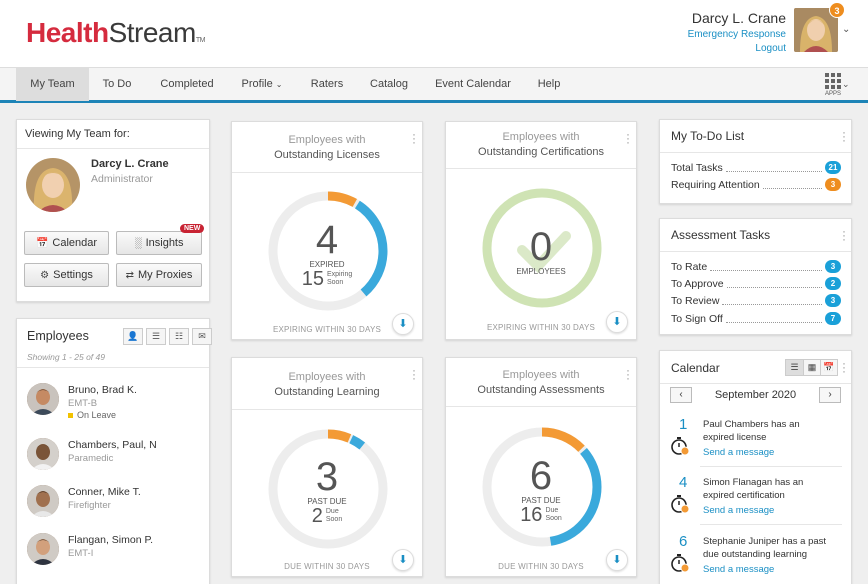  I want to click on new-badge: NEW, so click(192, 228).